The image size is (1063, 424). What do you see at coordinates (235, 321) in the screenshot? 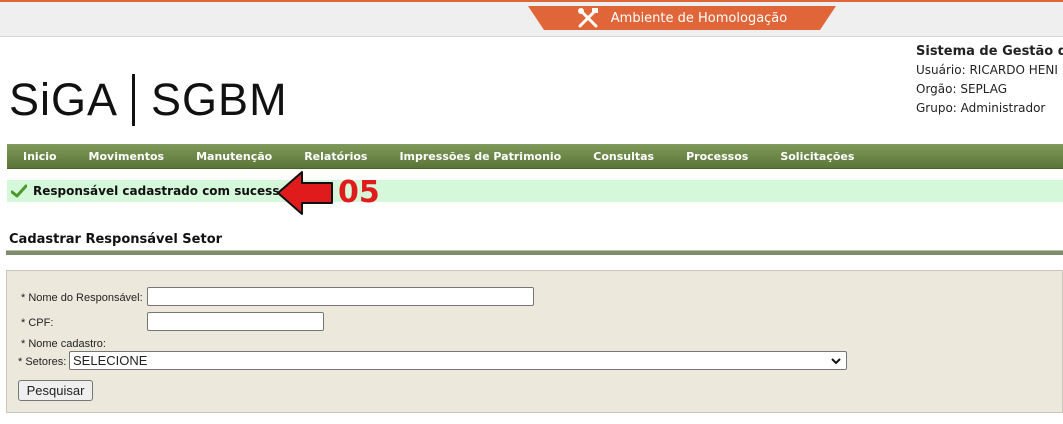
I see `cpf-input` at bounding box center [235, 321].